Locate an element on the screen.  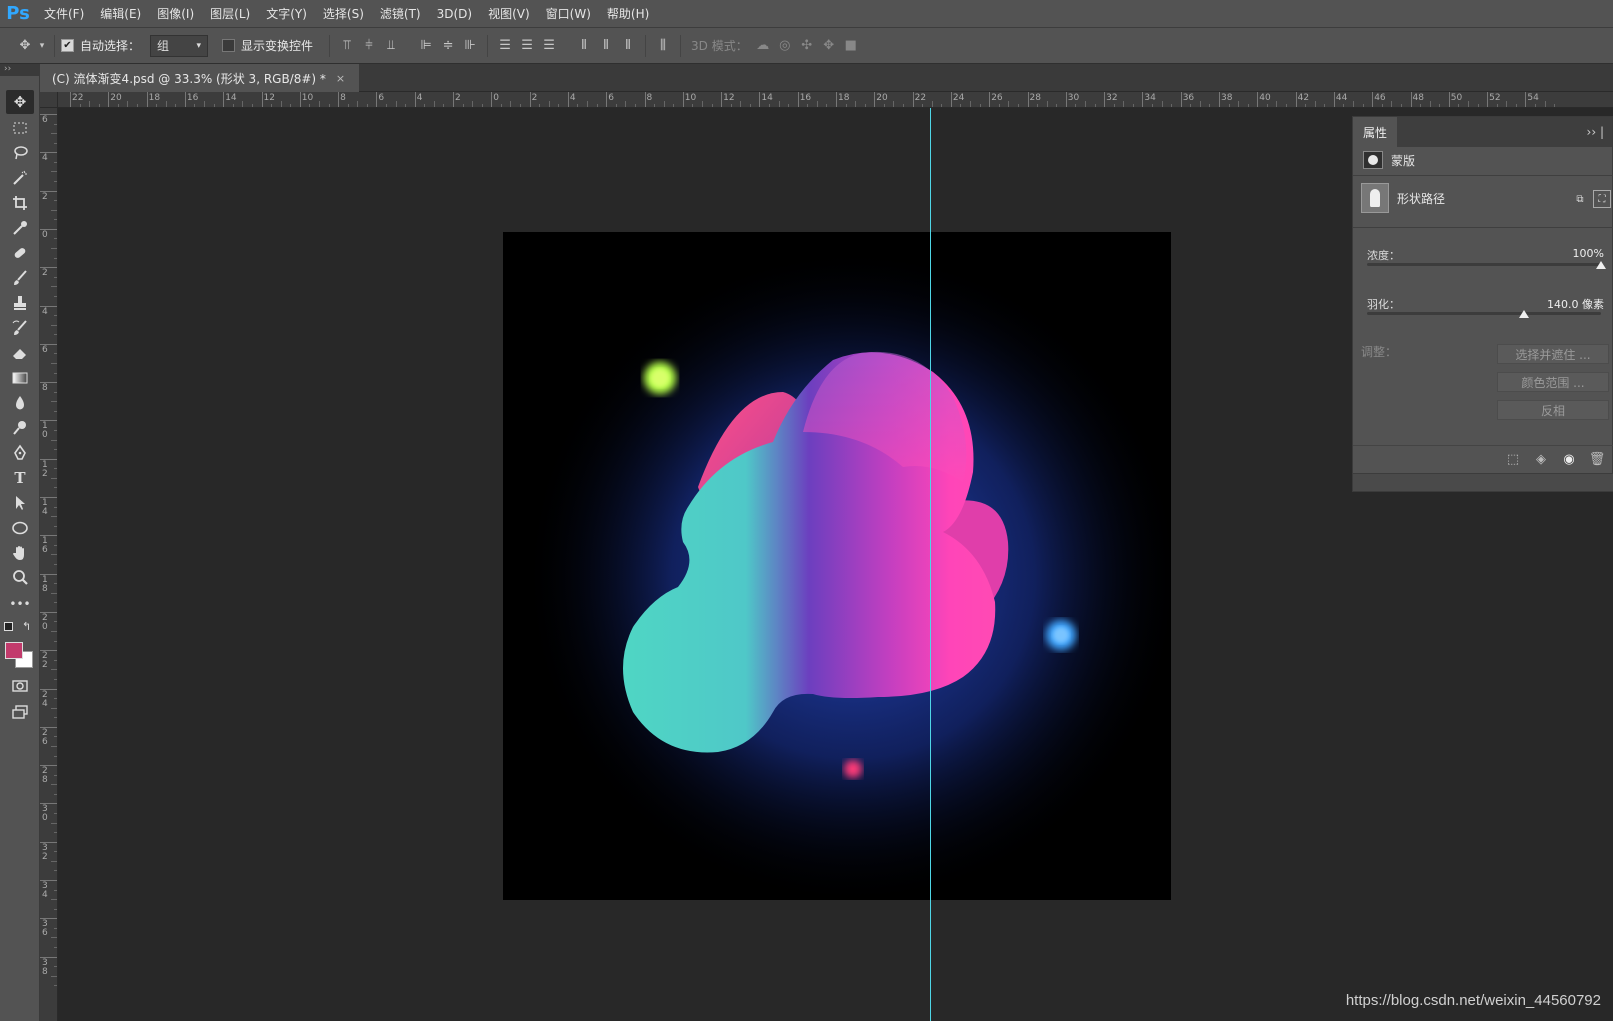
menu-help: 帮助(H) is located at coordinates (628, 14).